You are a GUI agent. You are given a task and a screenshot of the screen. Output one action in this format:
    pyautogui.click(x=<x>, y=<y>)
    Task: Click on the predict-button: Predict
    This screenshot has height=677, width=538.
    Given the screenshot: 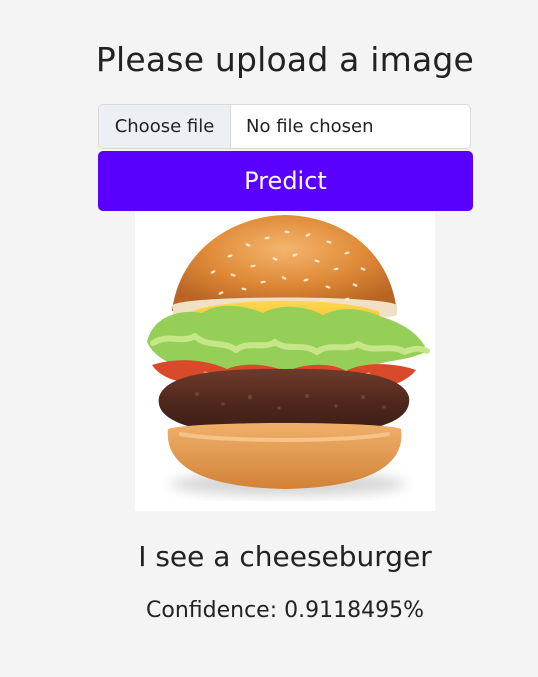 What is the action you would take?
    pyautogui.click(x=285, y=181)
    